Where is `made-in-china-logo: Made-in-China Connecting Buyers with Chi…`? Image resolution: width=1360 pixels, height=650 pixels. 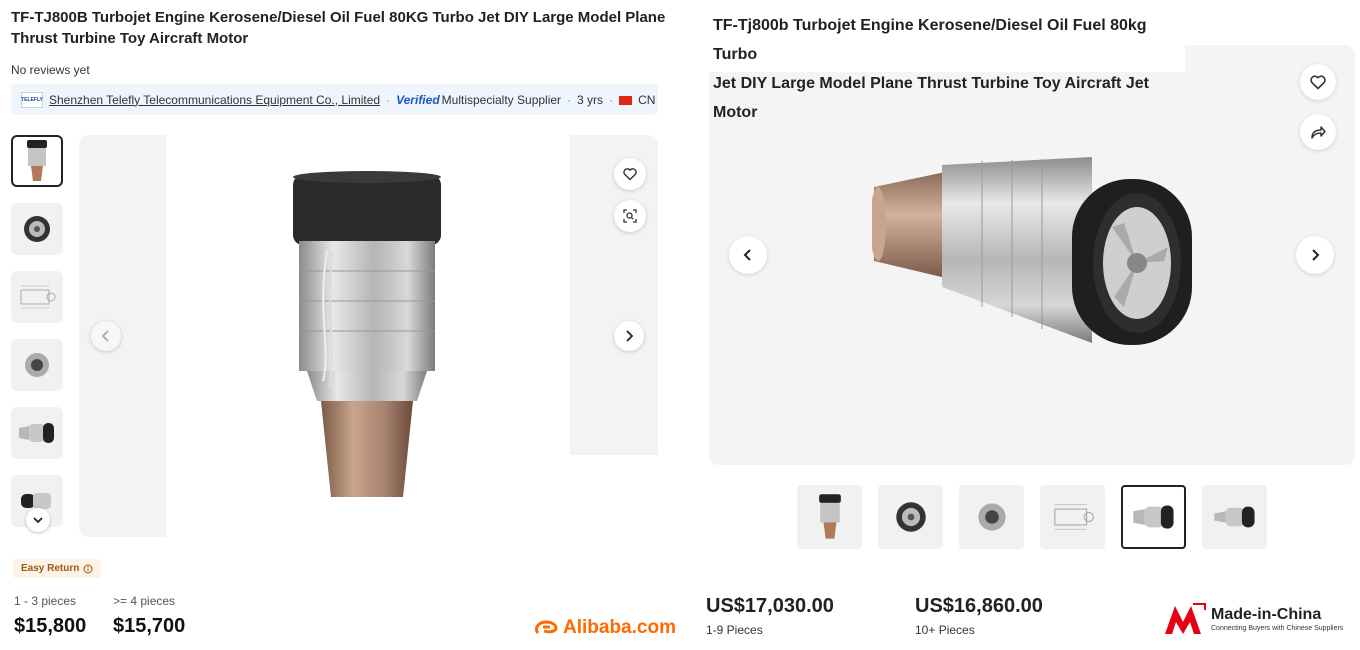
made-in-china-logo: Made-in-China Connecting Buyers with Chi… is located at coordinates (1253, 619).